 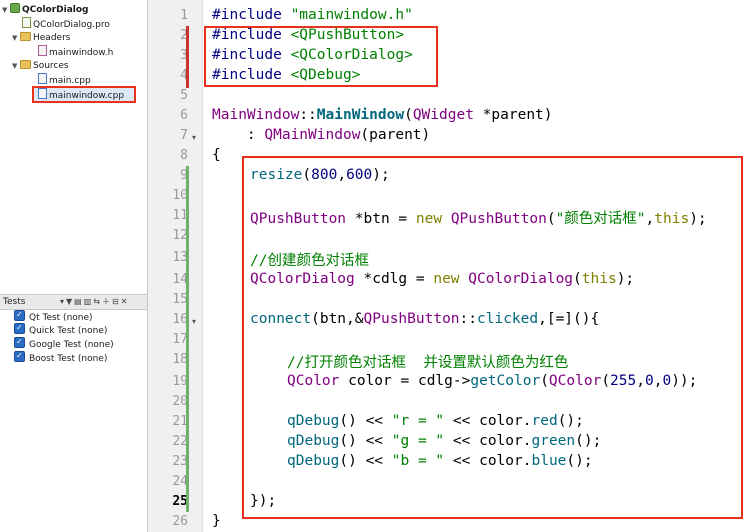 I want to click on line-number: 13, so click(x=180, y=257).